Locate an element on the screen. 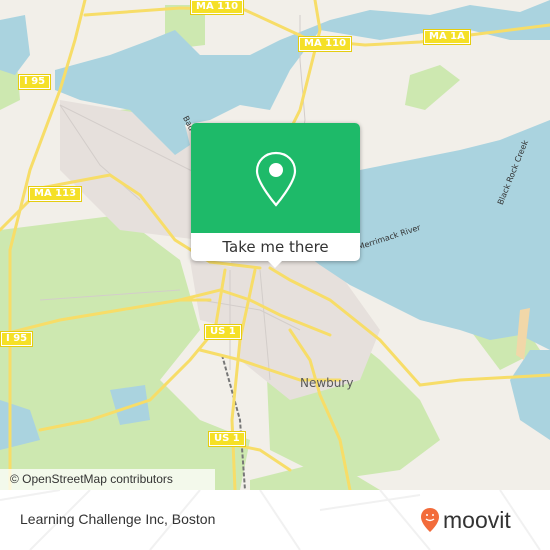 This screenshot has width=550, height=550. map-attribution: © OpenStreetMap contributors is located at coordinates (107, 479).